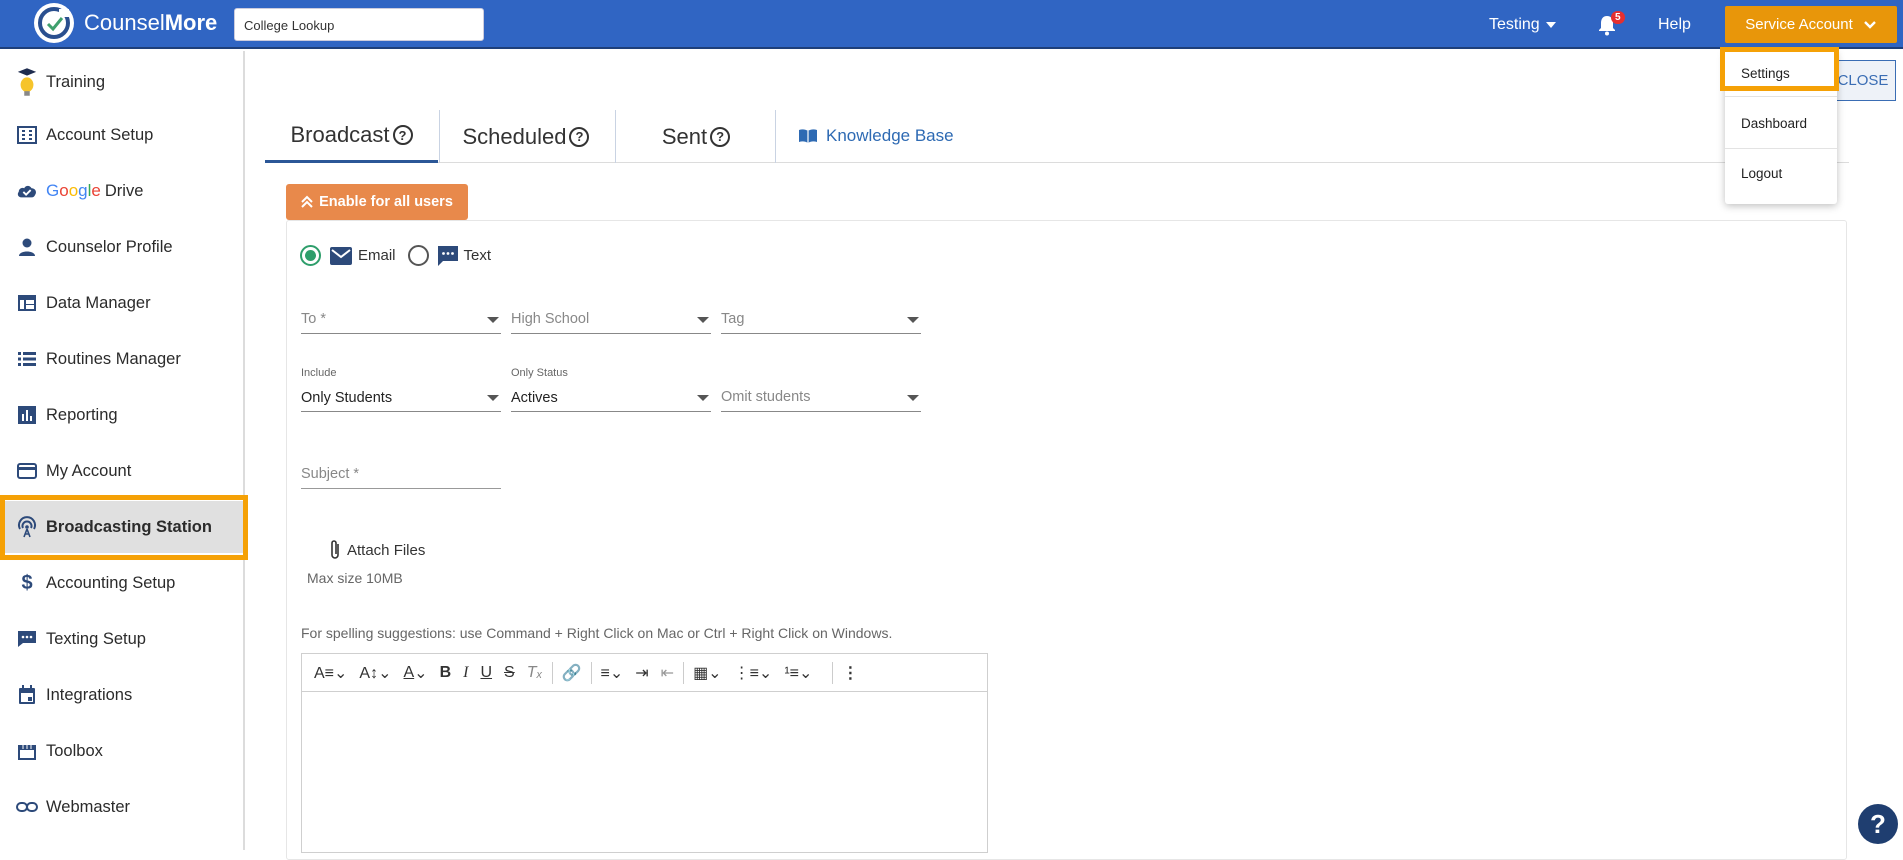 The height and width of the screenshot is (860, 1903). Describe the element at coordinates (611, 318) in the screenshot. I see `high-school-select: High School` at that location.